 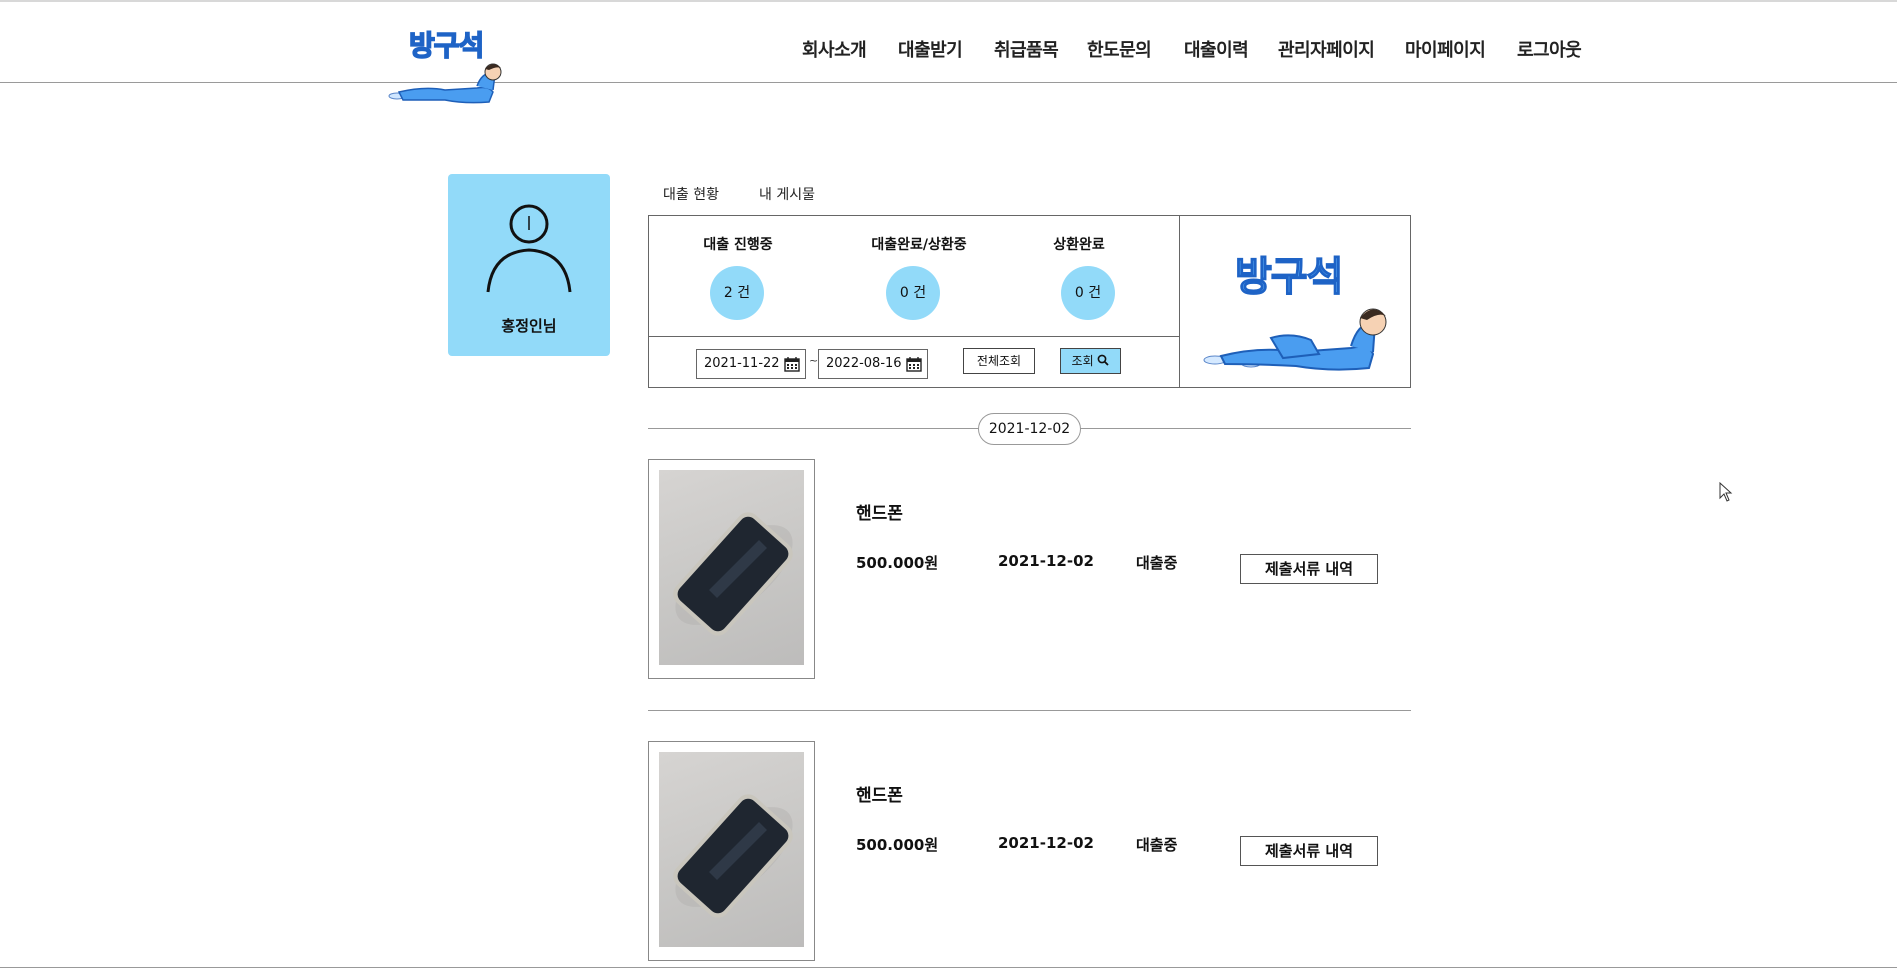 I want to click on nav-items: 취급품목, so click(x=1026, y=49).